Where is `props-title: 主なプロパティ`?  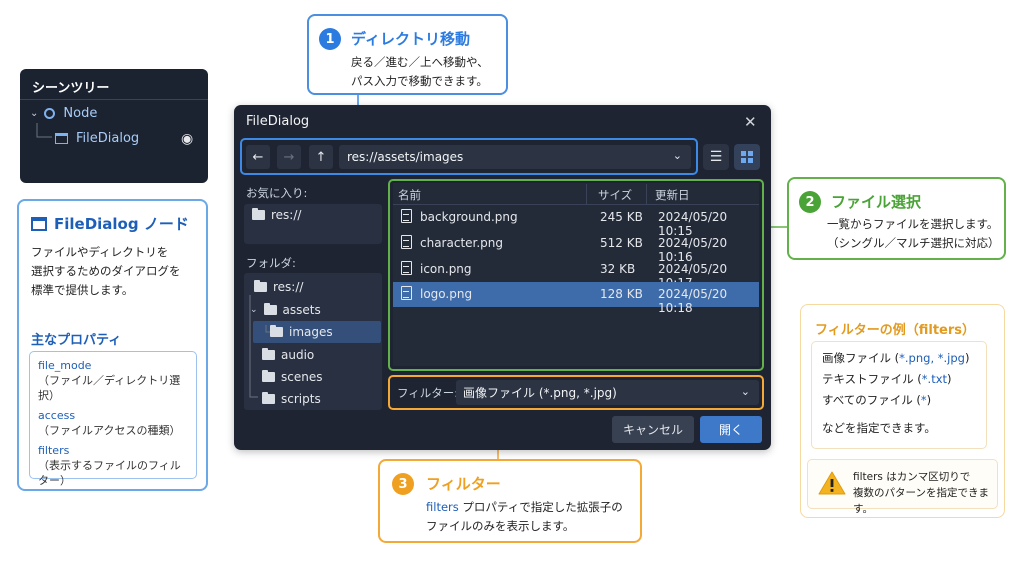 props-title: 主なプロパティ is located at coordinates (76, 340).